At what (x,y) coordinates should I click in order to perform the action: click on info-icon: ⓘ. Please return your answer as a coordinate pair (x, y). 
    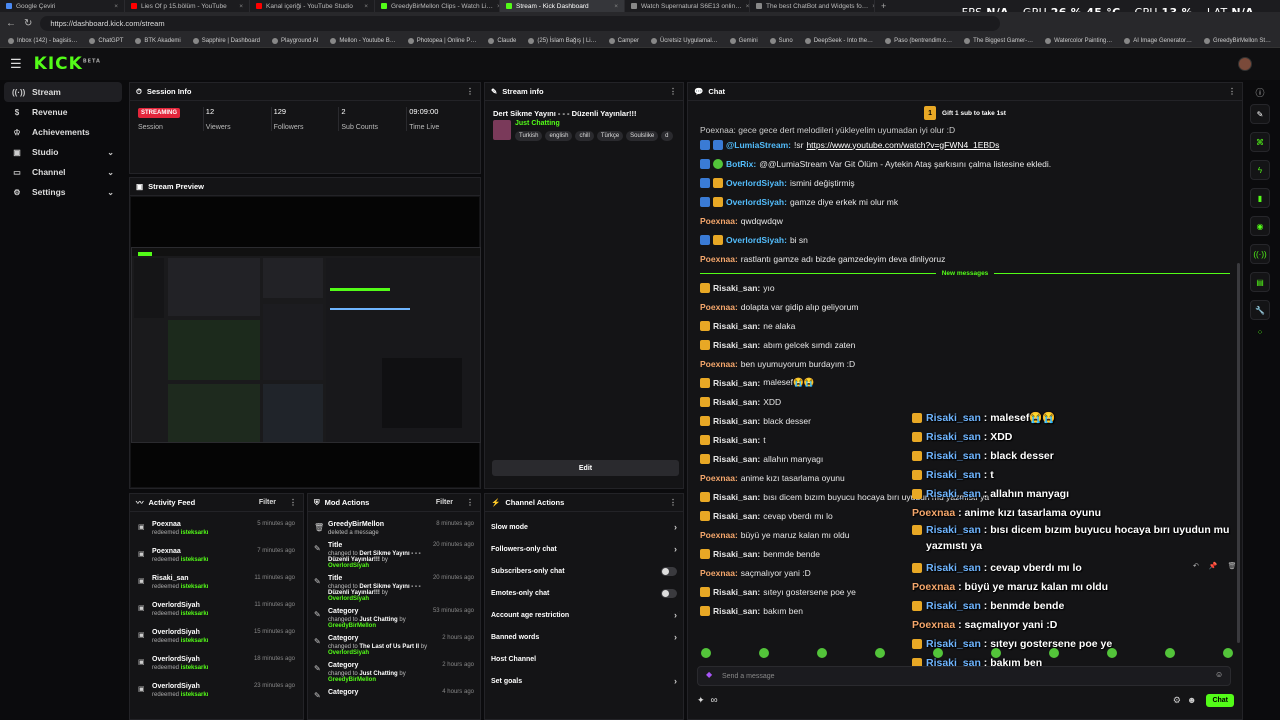
    Looking at the image, I should click on (1260, 93).